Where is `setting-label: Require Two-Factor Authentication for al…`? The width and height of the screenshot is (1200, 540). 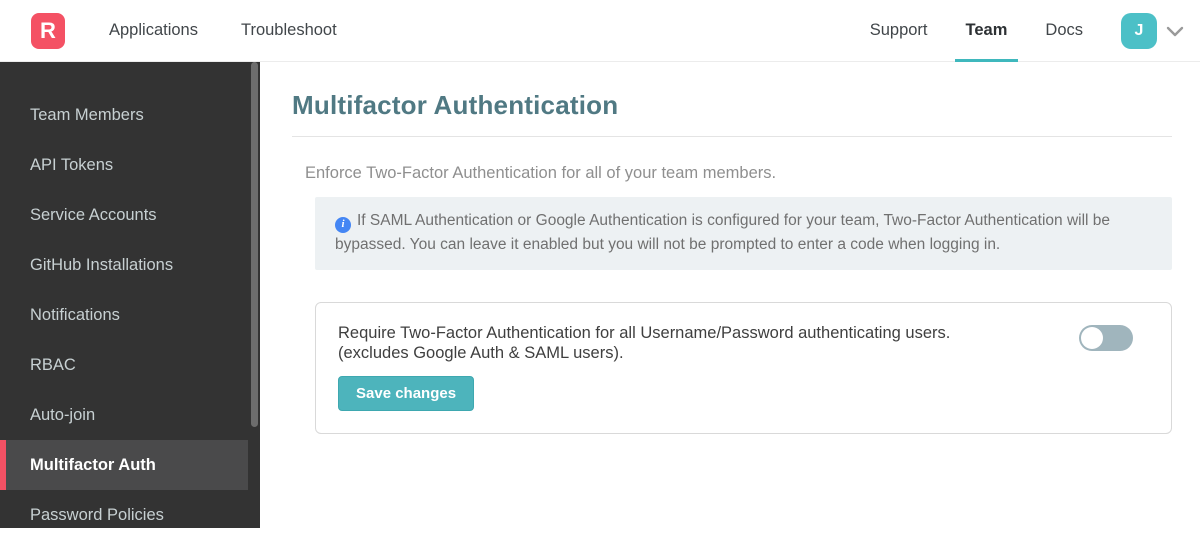
setting-label: Require Two-Factor Authentication for al… is located at coordinates (743, 343).